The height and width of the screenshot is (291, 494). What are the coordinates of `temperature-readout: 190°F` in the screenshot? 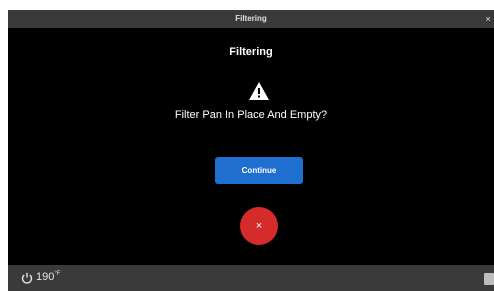 It's located at (48, 277).